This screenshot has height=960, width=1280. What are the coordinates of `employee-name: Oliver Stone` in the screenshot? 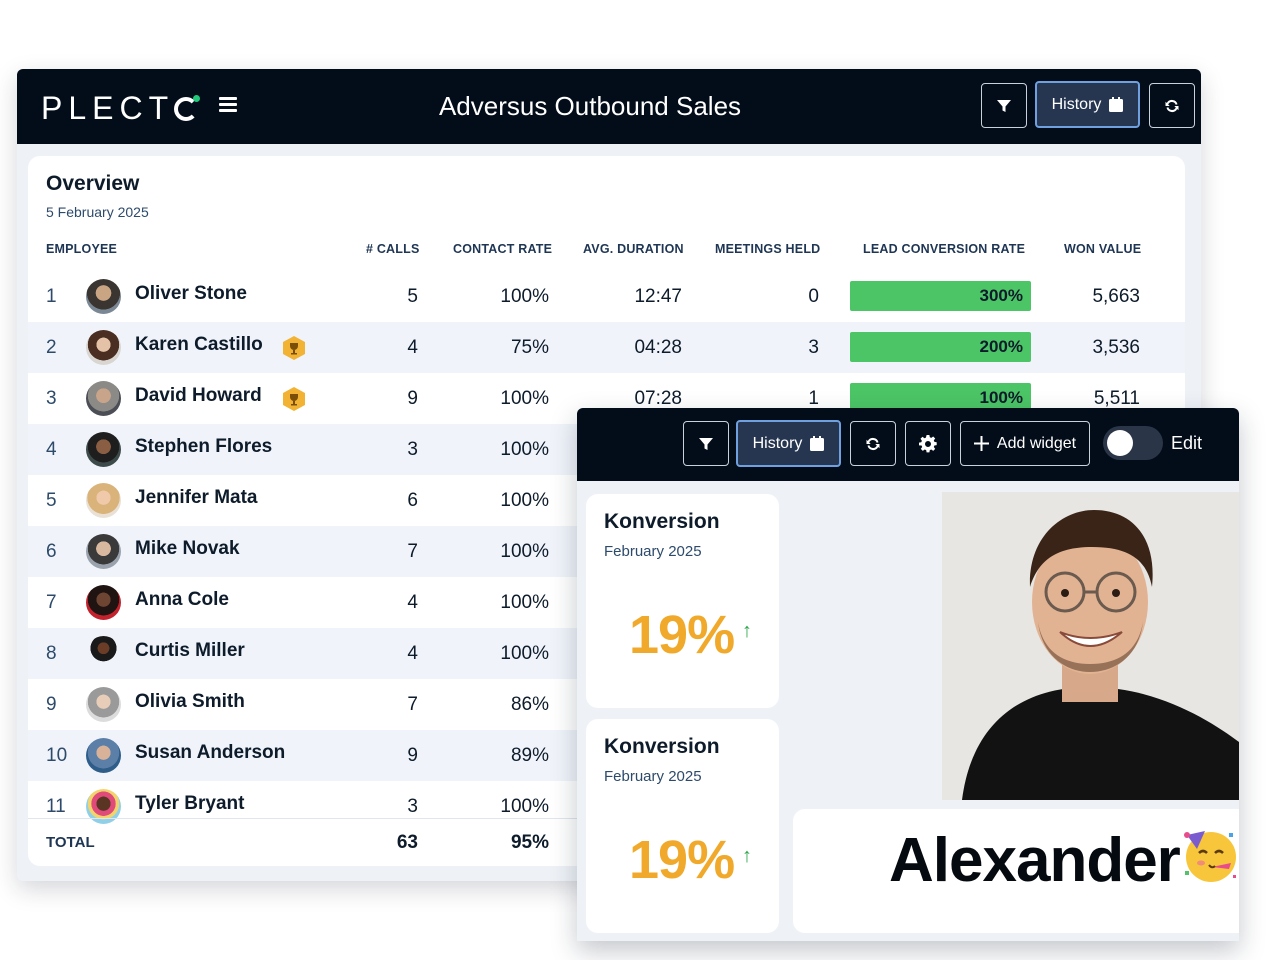 It's located at (191, 293).